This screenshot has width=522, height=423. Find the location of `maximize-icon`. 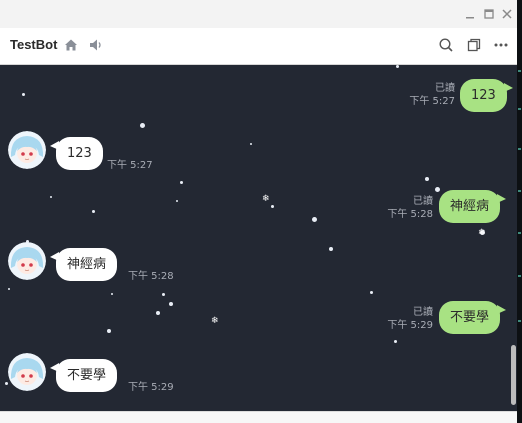

maximize-icon is located at coordinates (489, 13).